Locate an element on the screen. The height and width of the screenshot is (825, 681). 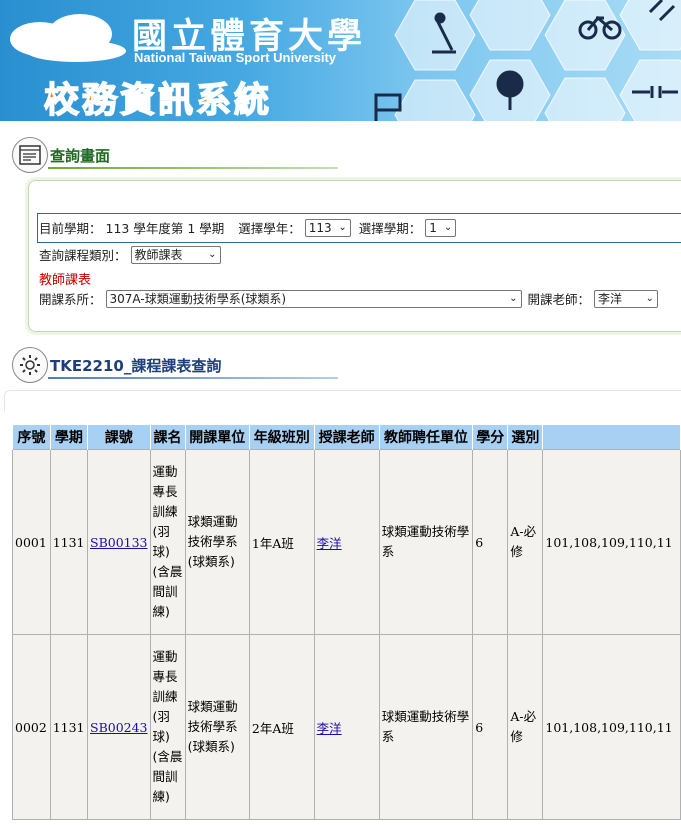
gear-icon is located at coordinates (30, 365).